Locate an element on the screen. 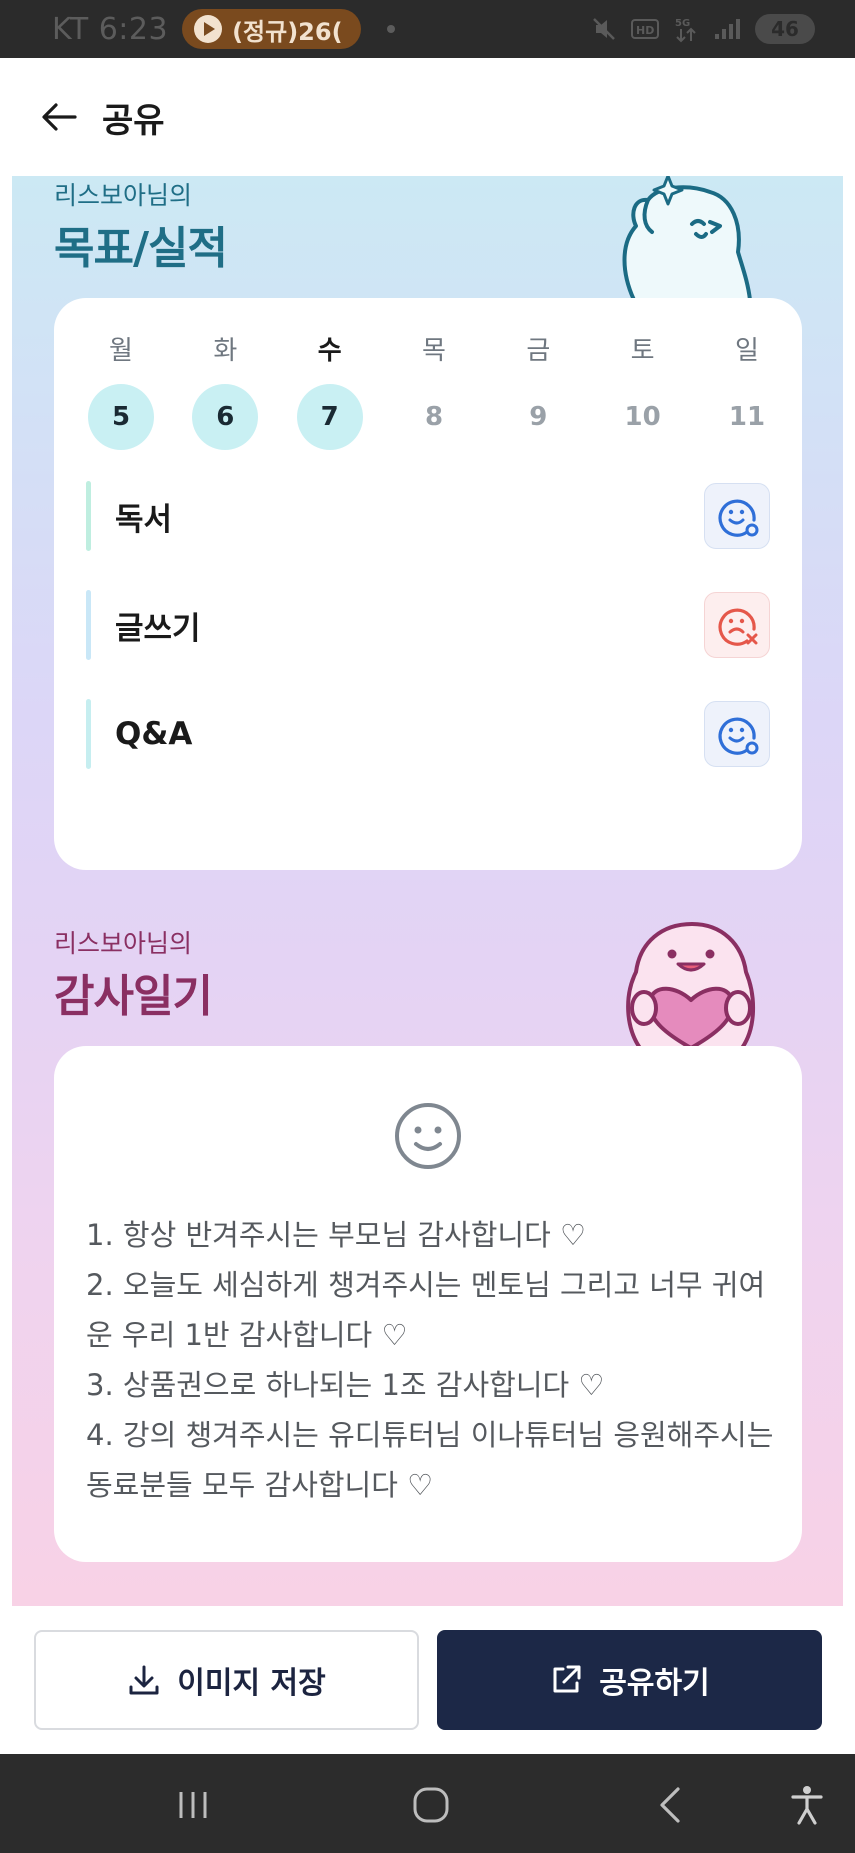 The image size is (855, 1853). accessibility-button is located at coordinates (807, 1805).